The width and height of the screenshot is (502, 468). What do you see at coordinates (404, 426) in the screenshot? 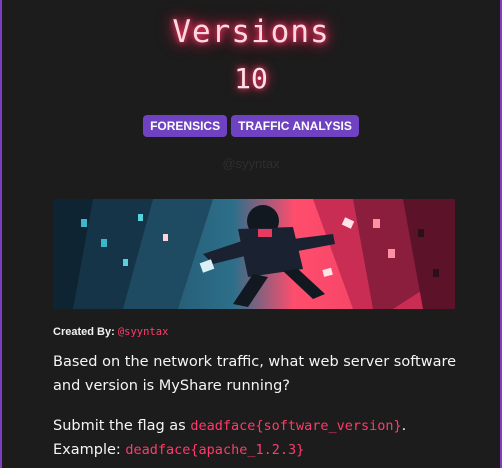
I see `submit-suffix: .` at bounding box center [404, 426].